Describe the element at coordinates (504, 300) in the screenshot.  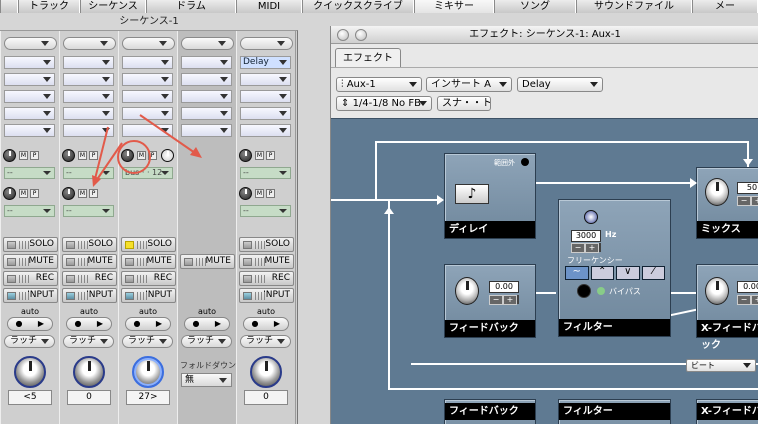
I see `feedback-stepper: − +` at that location.